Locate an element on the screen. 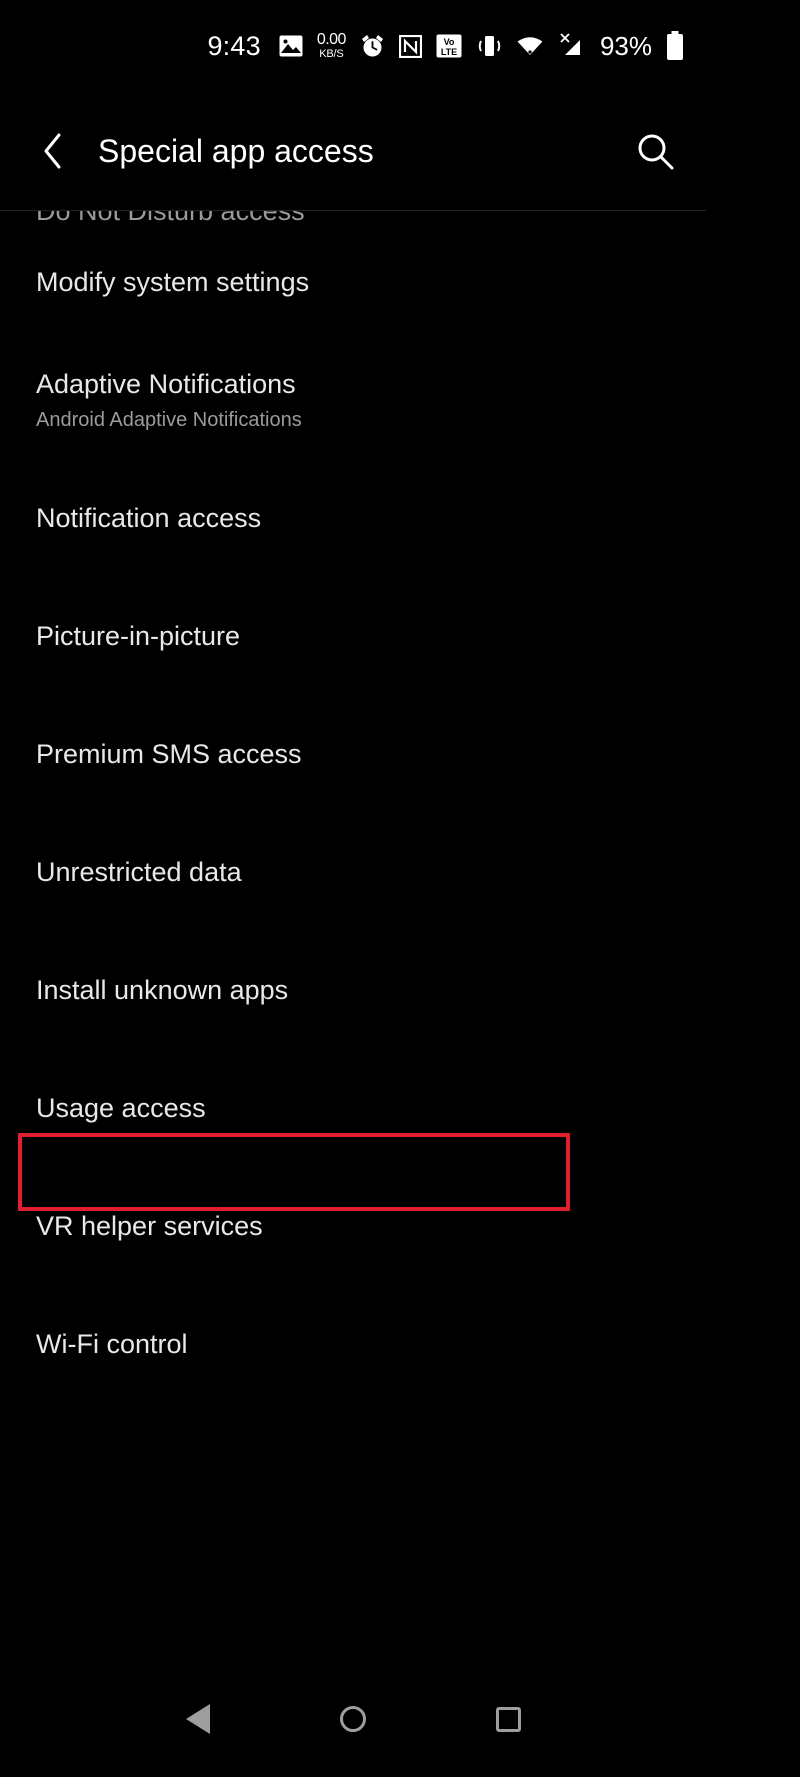 Image resolution: width=800 pixels, height=1777 pixels. triangle-back-icon is located at coordinates (197, 1719).